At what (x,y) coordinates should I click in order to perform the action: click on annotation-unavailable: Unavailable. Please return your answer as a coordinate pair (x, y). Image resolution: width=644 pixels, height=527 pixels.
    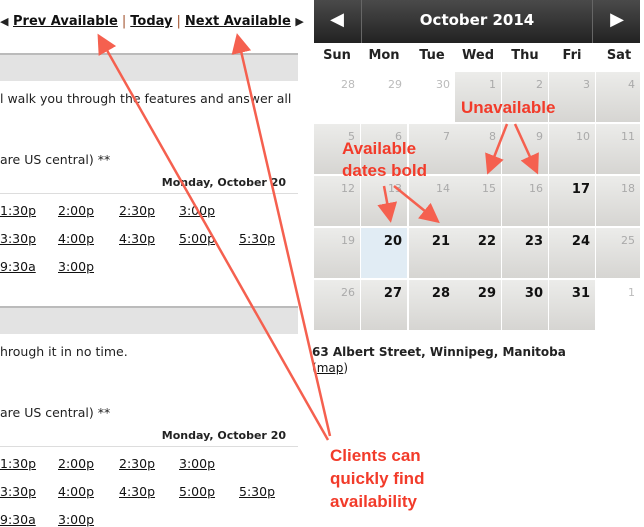
    Looking at the image, I should click on (508, 107).